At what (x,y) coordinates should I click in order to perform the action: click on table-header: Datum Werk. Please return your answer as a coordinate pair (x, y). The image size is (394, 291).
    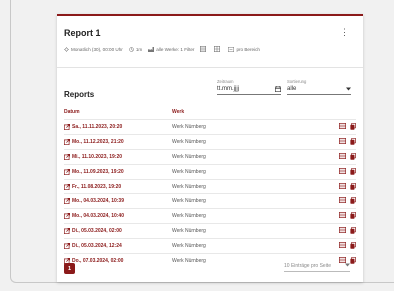
    Looking at the image, I should click on (210, 113).